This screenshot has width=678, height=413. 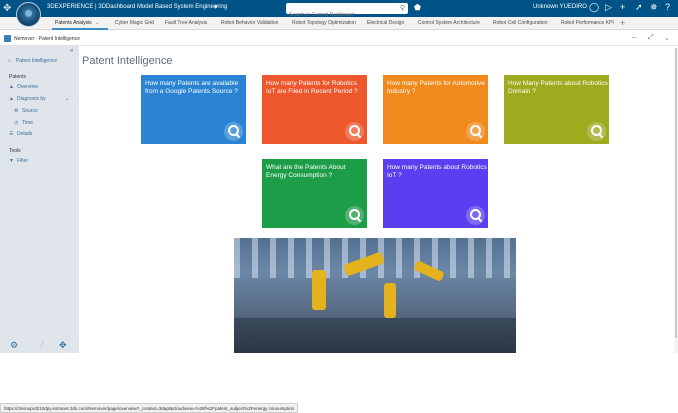 I want to click on sidebar-item-time: ◷ Time, so click(x=23, y=123).